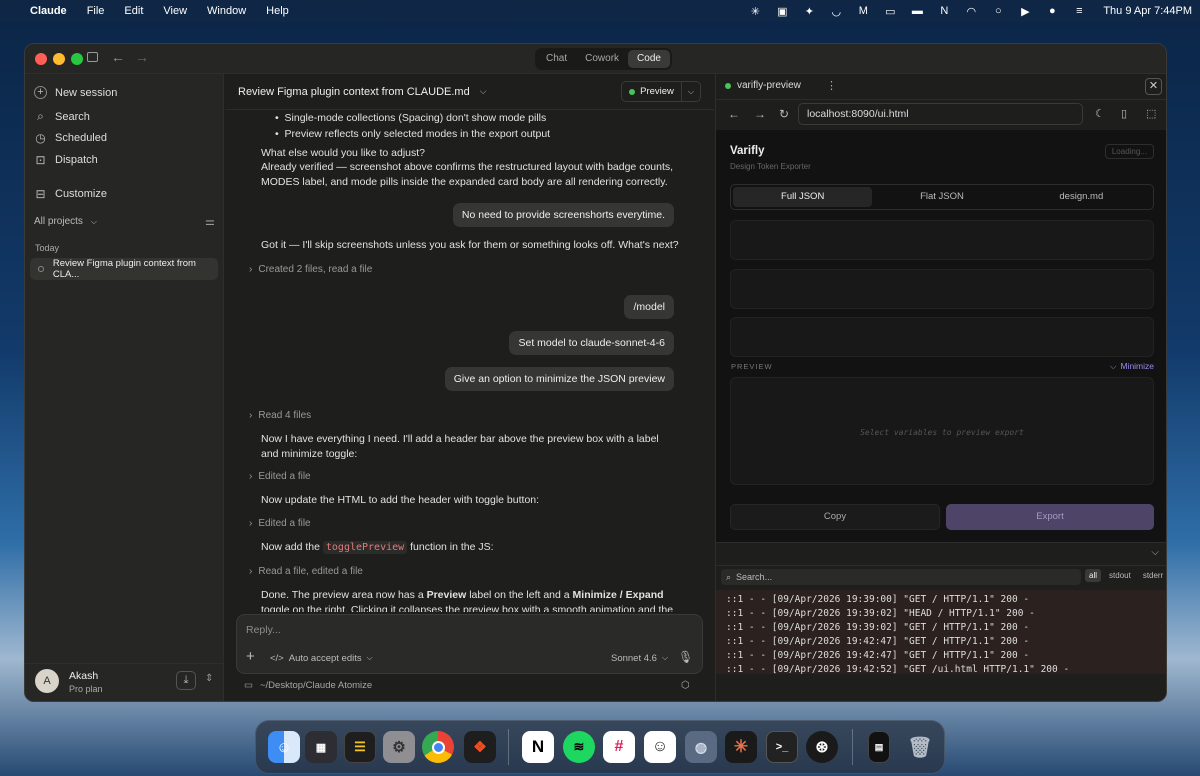 This screenshot has width=1200, height=776. What do you see at coordinates (77, 59) in the screenshot?
I see `zoom-window-button` at bounding box center [77, 59].